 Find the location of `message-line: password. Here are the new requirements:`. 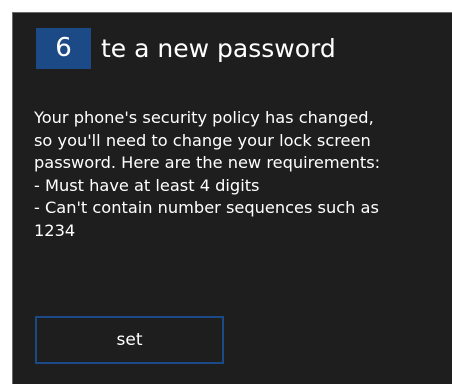

message-line: password. Here are the new requirements: is located at coordinates (207, 162).